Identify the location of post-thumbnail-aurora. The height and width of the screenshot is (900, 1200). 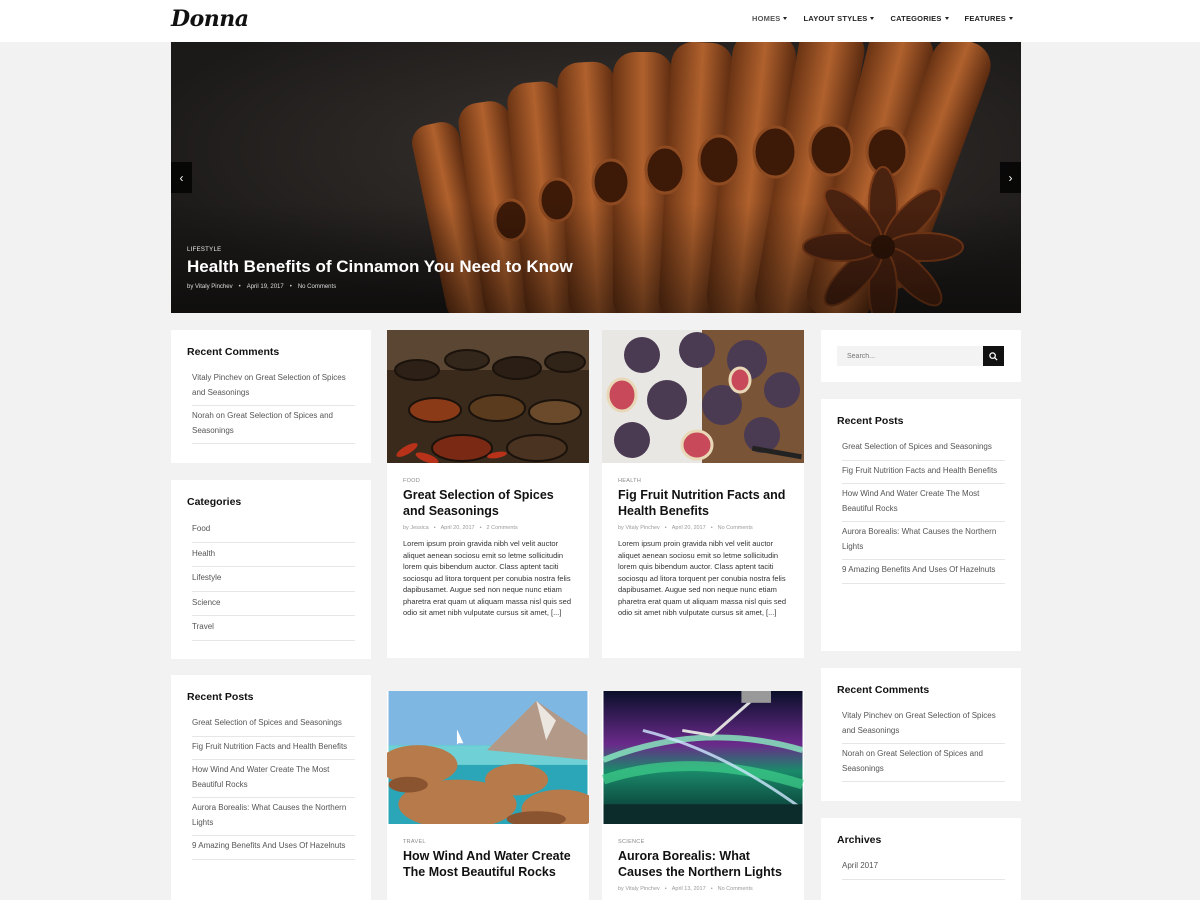
(703, 757).